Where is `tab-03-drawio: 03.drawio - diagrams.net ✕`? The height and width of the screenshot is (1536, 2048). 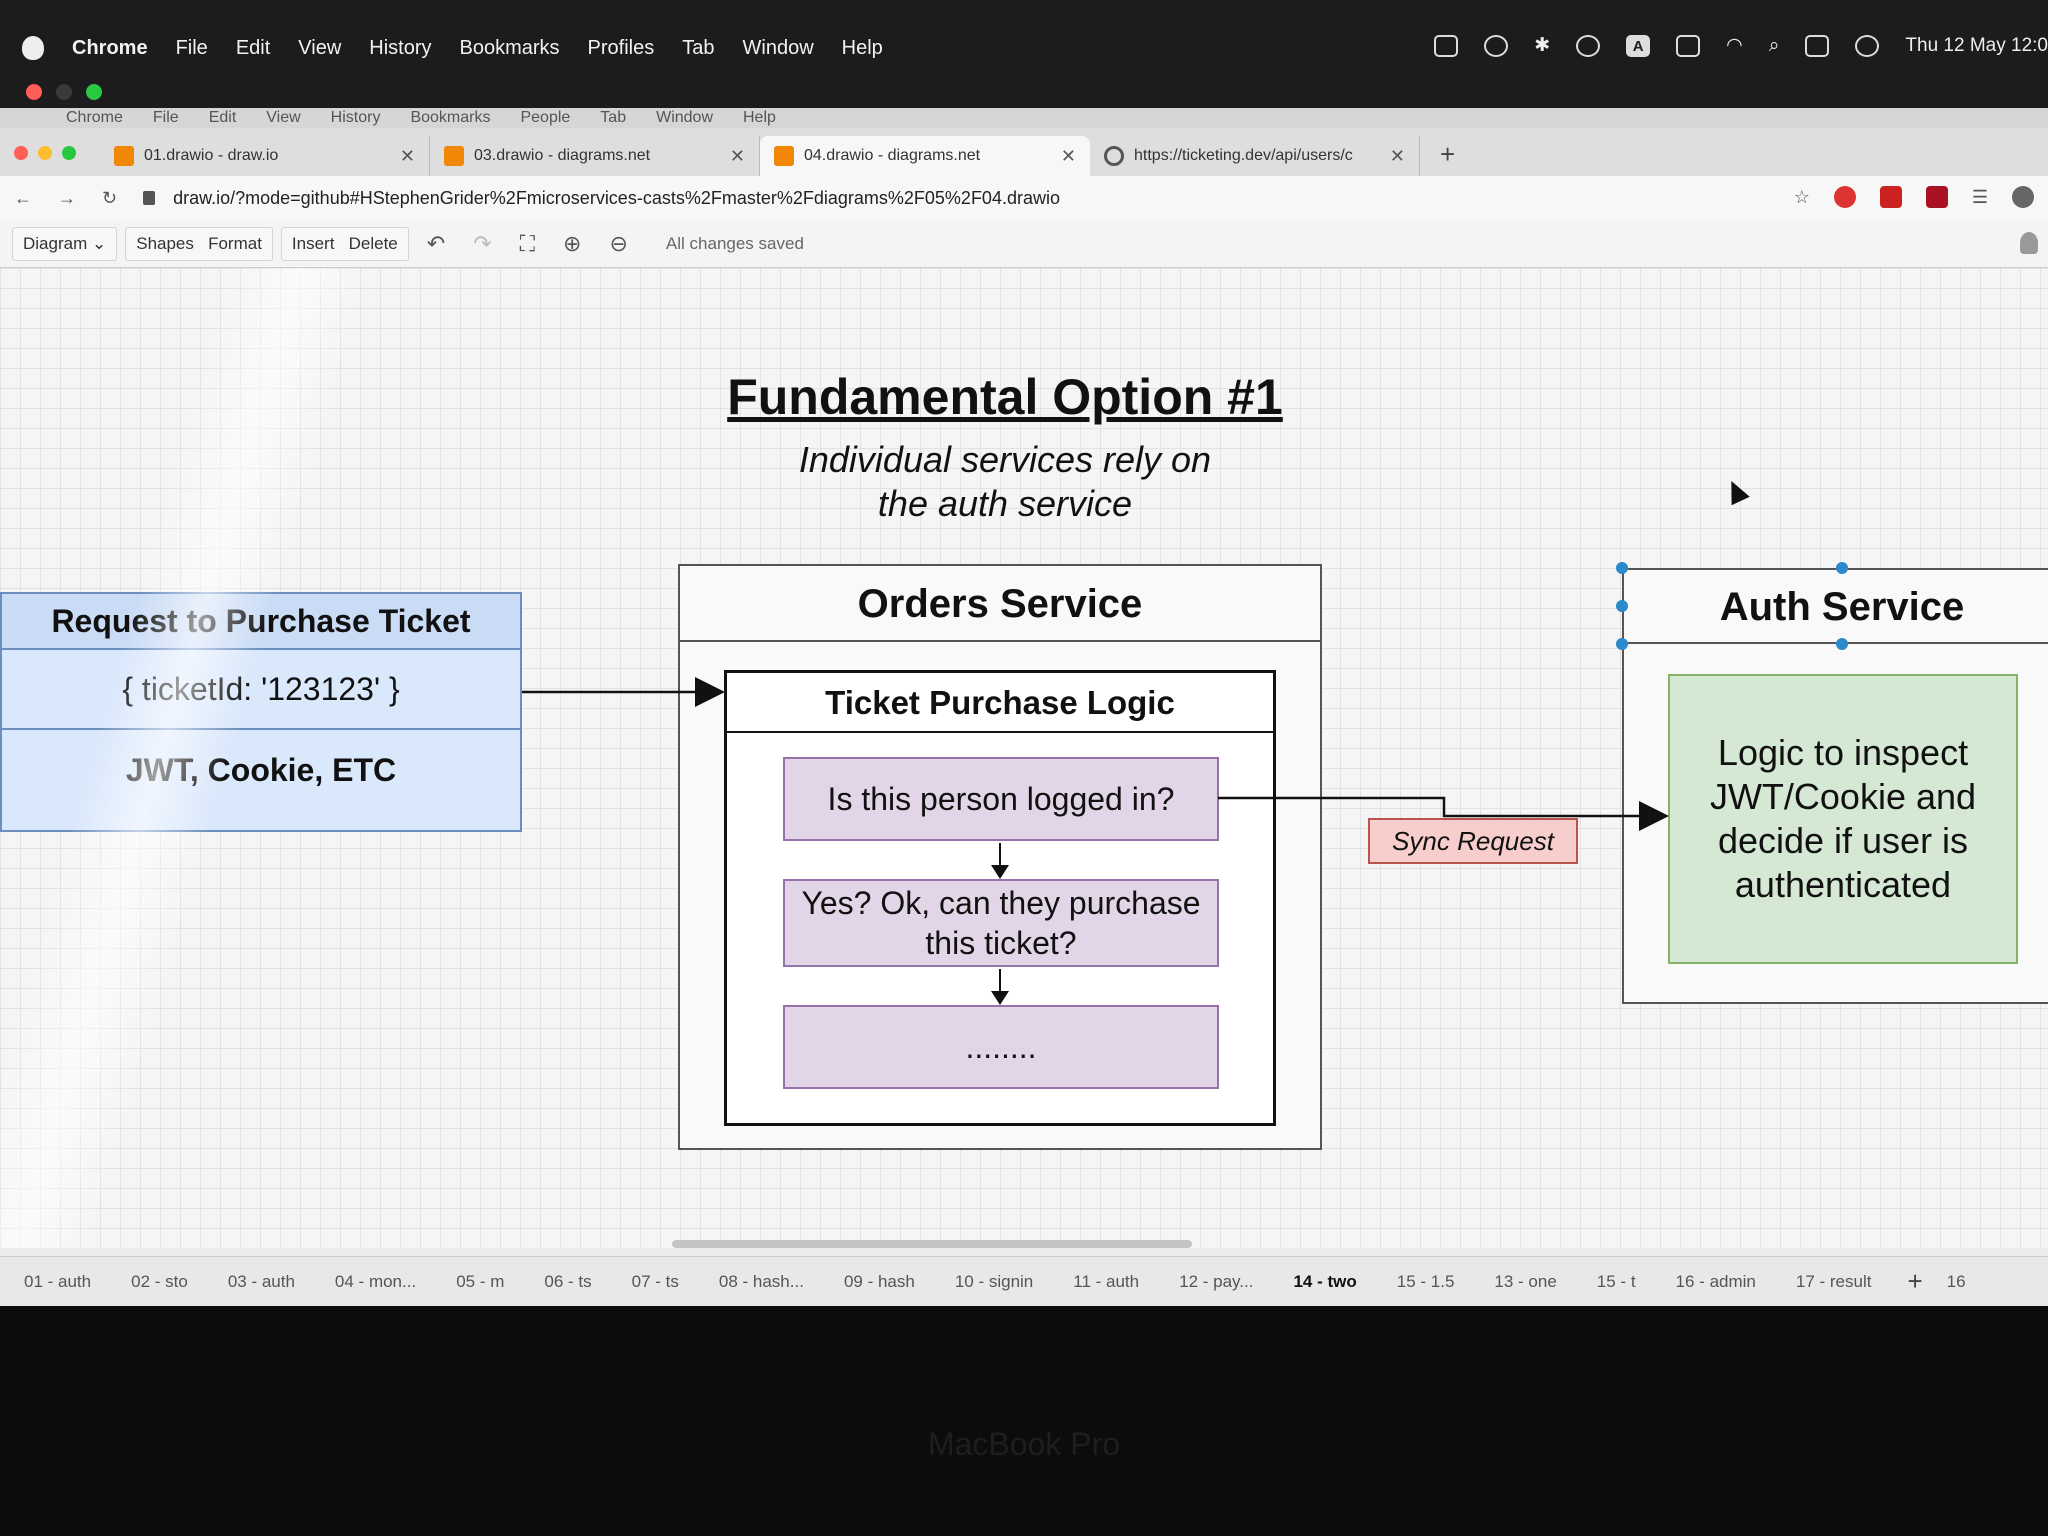
tab-03-drawio: 03.drawio - diagrams.net ✕ is located at coordinates (595, 156).